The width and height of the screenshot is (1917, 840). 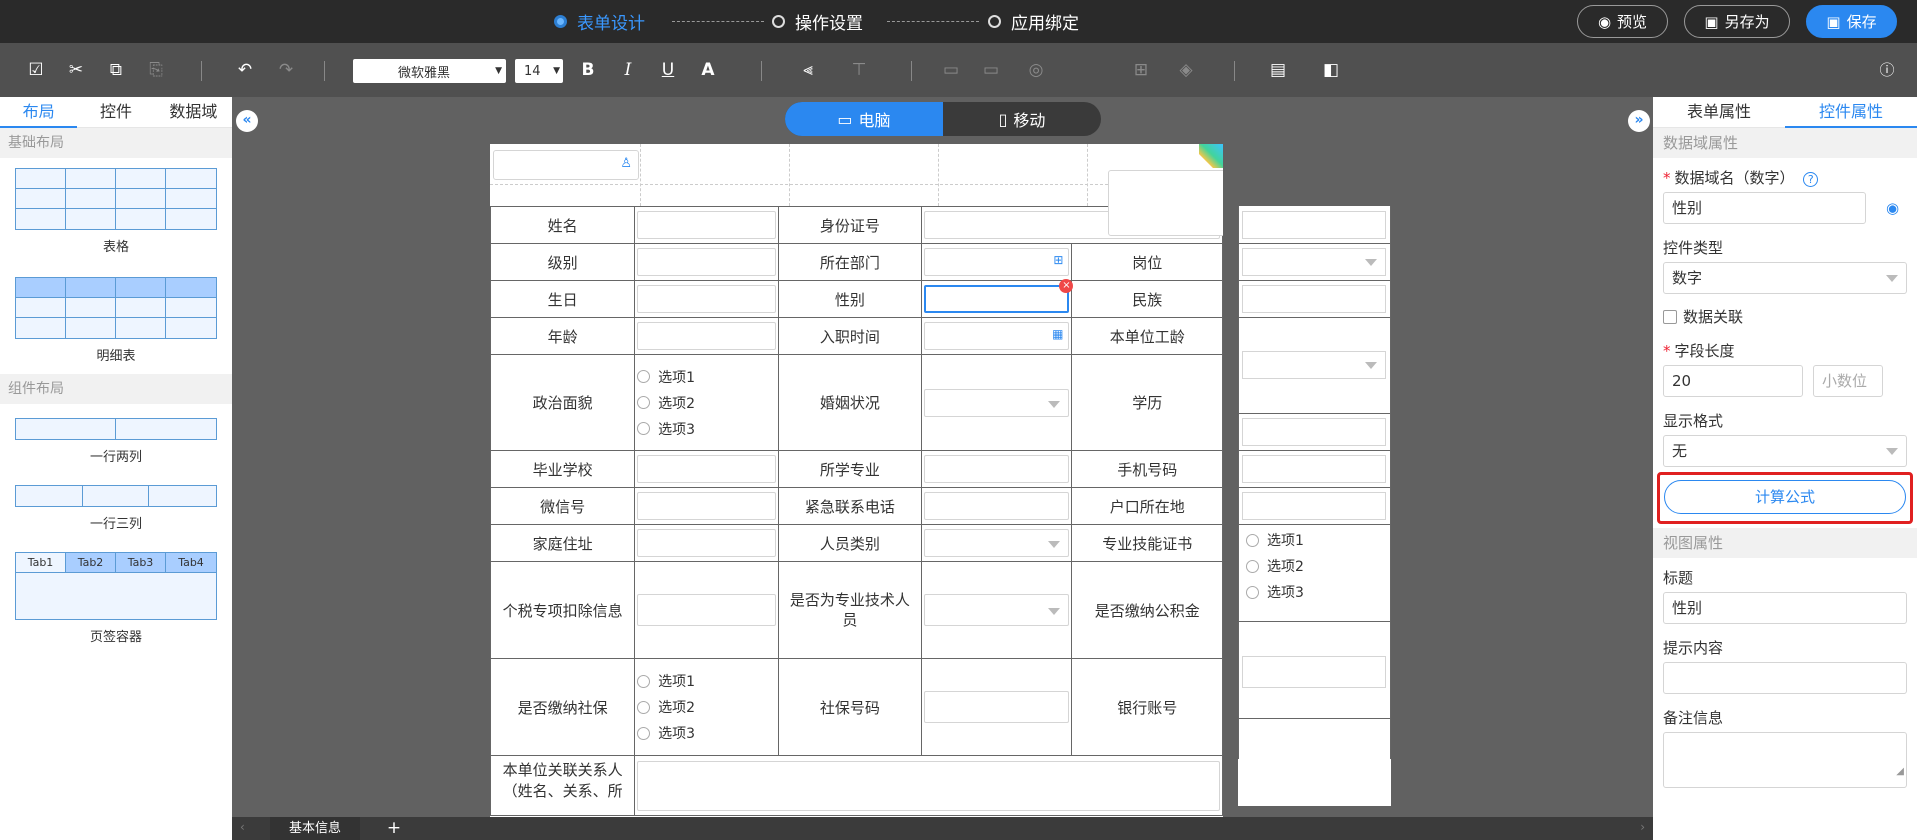 I want to click on help-circle-icon: ?, so click(x=1811, y=179).